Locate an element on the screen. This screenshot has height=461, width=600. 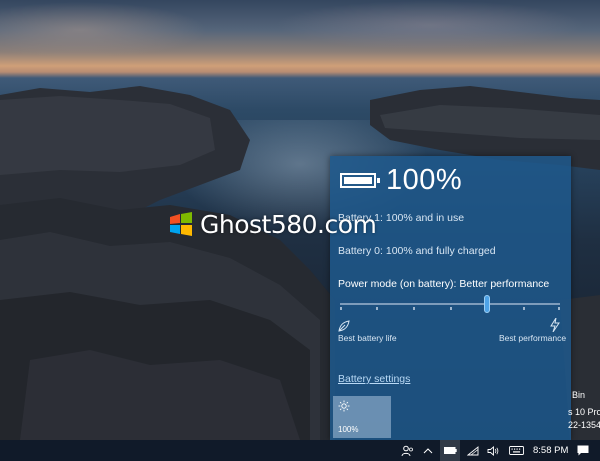
notifications-icon is located at coordinates (583, 450).